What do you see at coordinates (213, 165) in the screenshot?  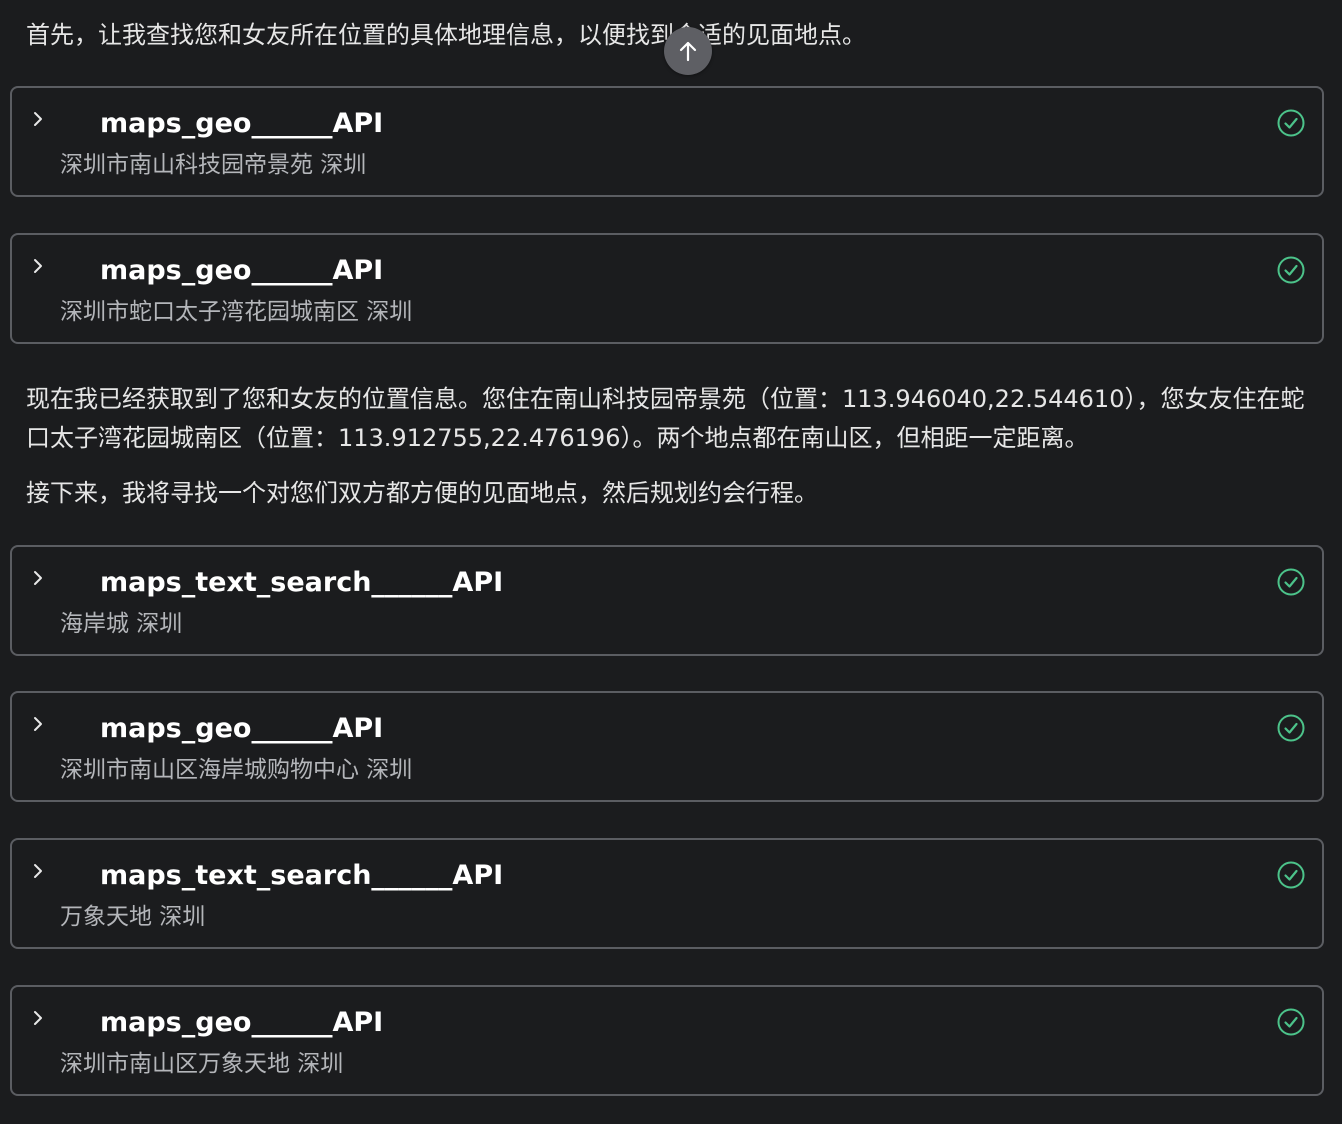 I see `tool-args: 深圳市南山科技园帝景苑 深圳` at bounding box center [213, 165].